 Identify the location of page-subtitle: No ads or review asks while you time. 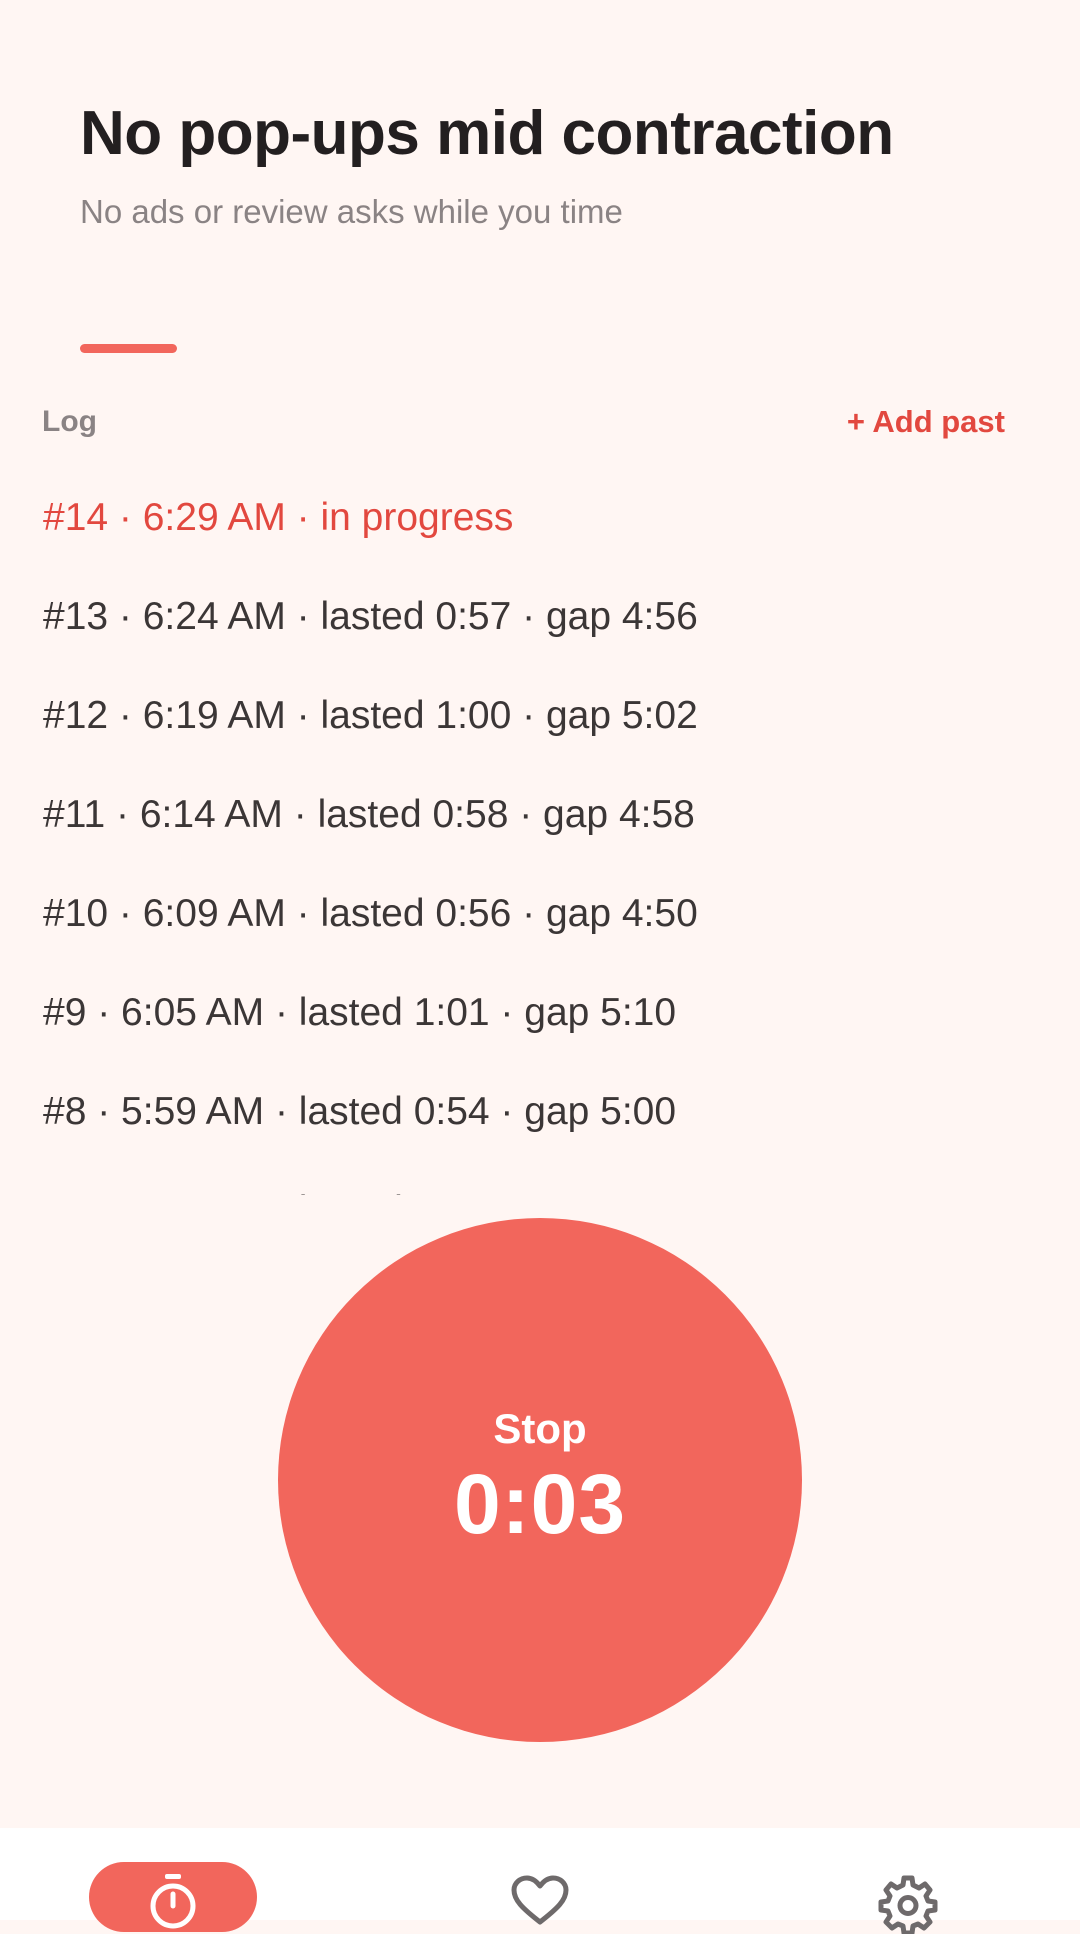
(351, 211).